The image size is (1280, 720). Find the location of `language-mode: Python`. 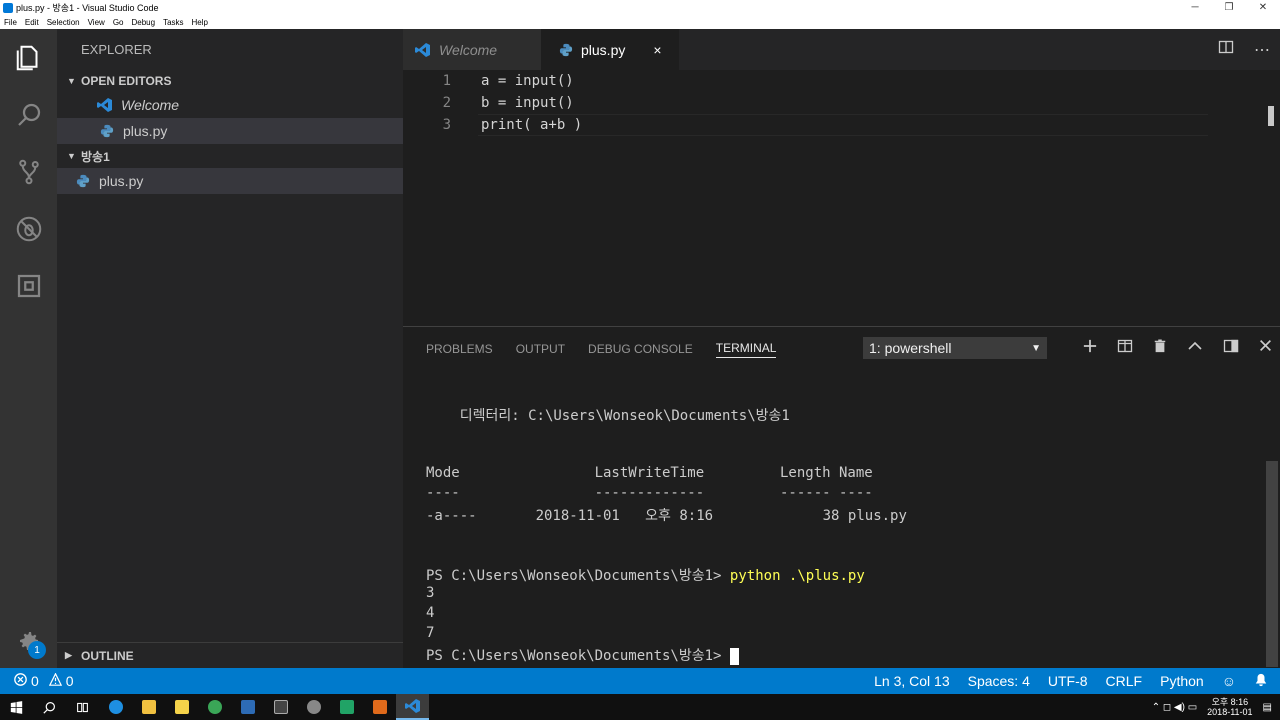

language-mode: Python is located at coordinates (1182, 681).